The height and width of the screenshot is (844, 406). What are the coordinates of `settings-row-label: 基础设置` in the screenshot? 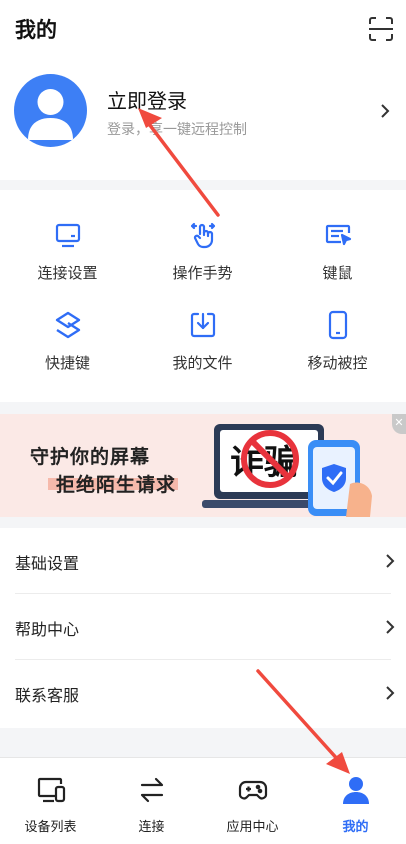 It's located at (47, 563).